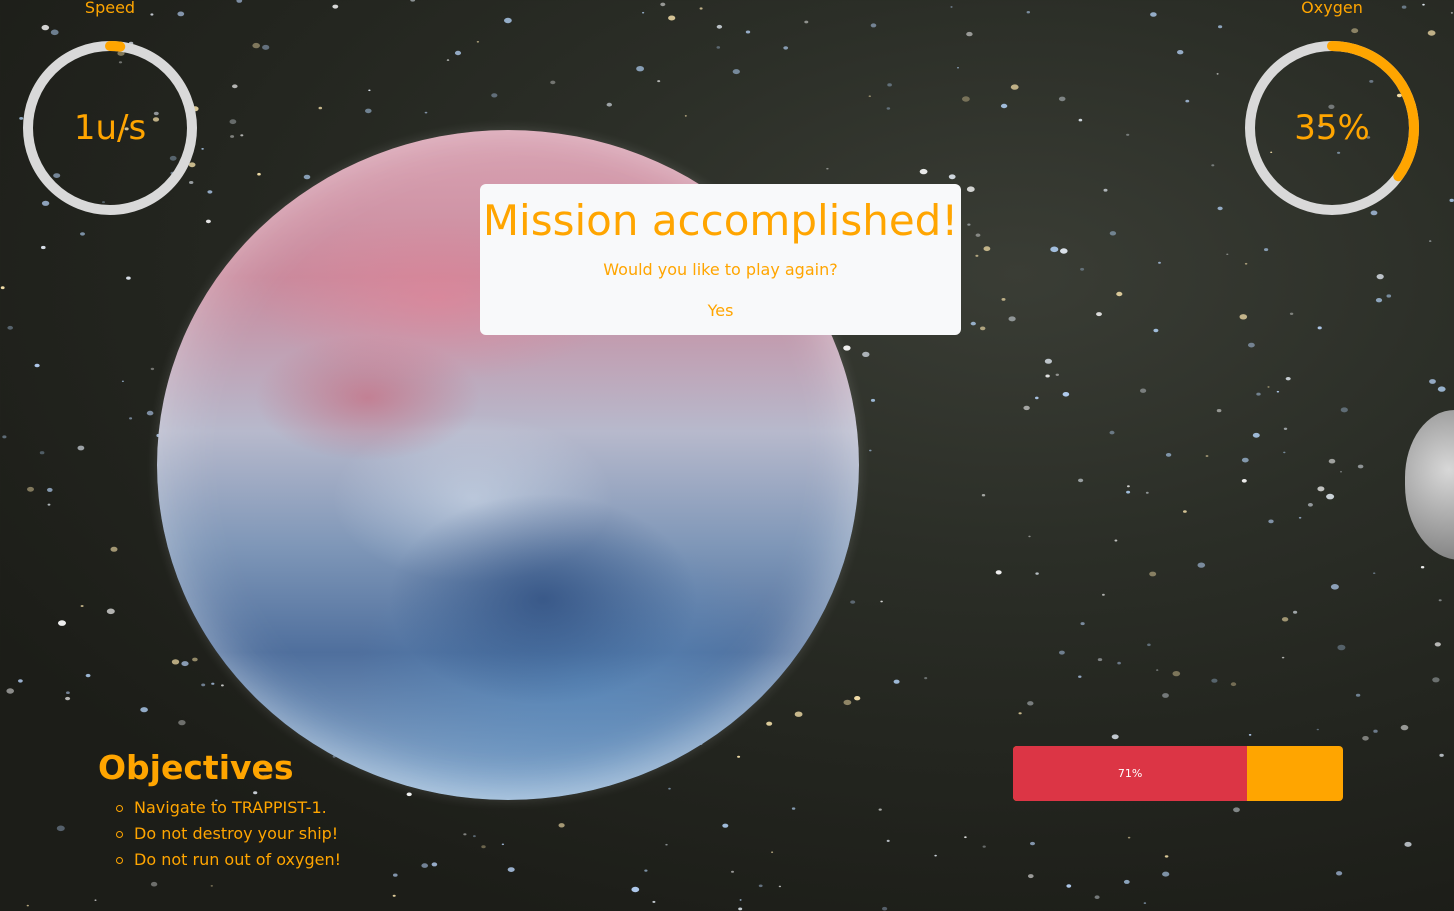  Describe the element at coordinates (110, 128) in the screenshot. I see `speed-value: 1u/s` at that location.